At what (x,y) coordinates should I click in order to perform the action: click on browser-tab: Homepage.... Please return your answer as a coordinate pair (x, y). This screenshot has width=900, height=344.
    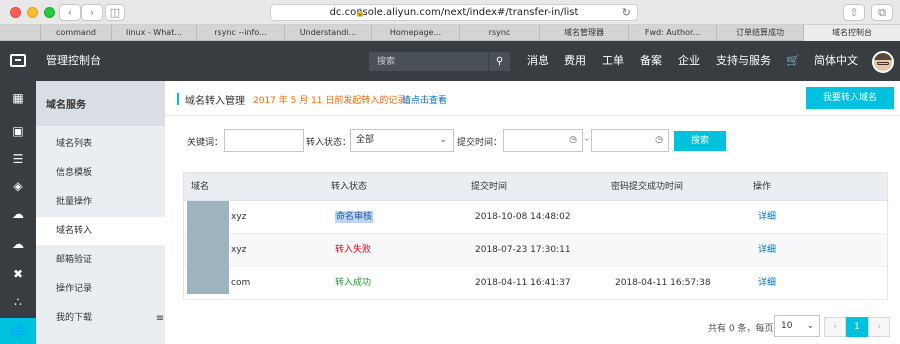
    Looking at the image, I should click on (415, 33).